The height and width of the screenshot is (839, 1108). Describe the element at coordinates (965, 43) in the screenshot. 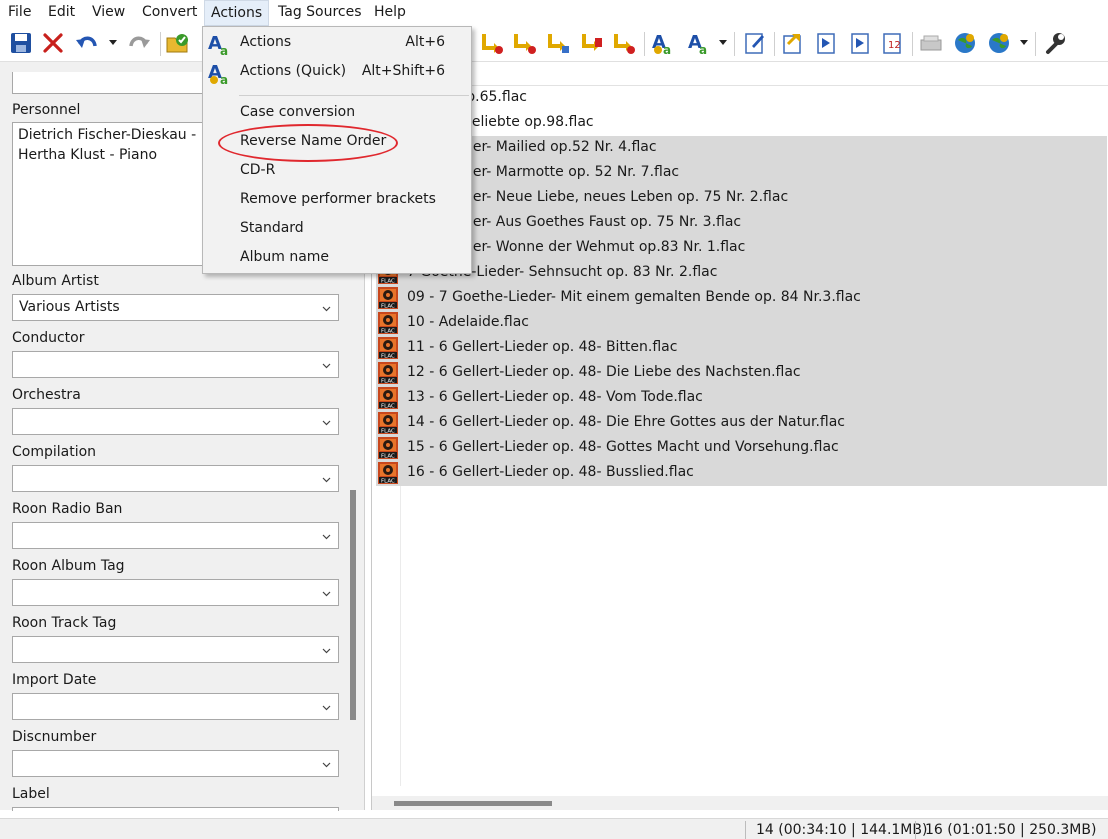

I see `web-source-icon` at that location.